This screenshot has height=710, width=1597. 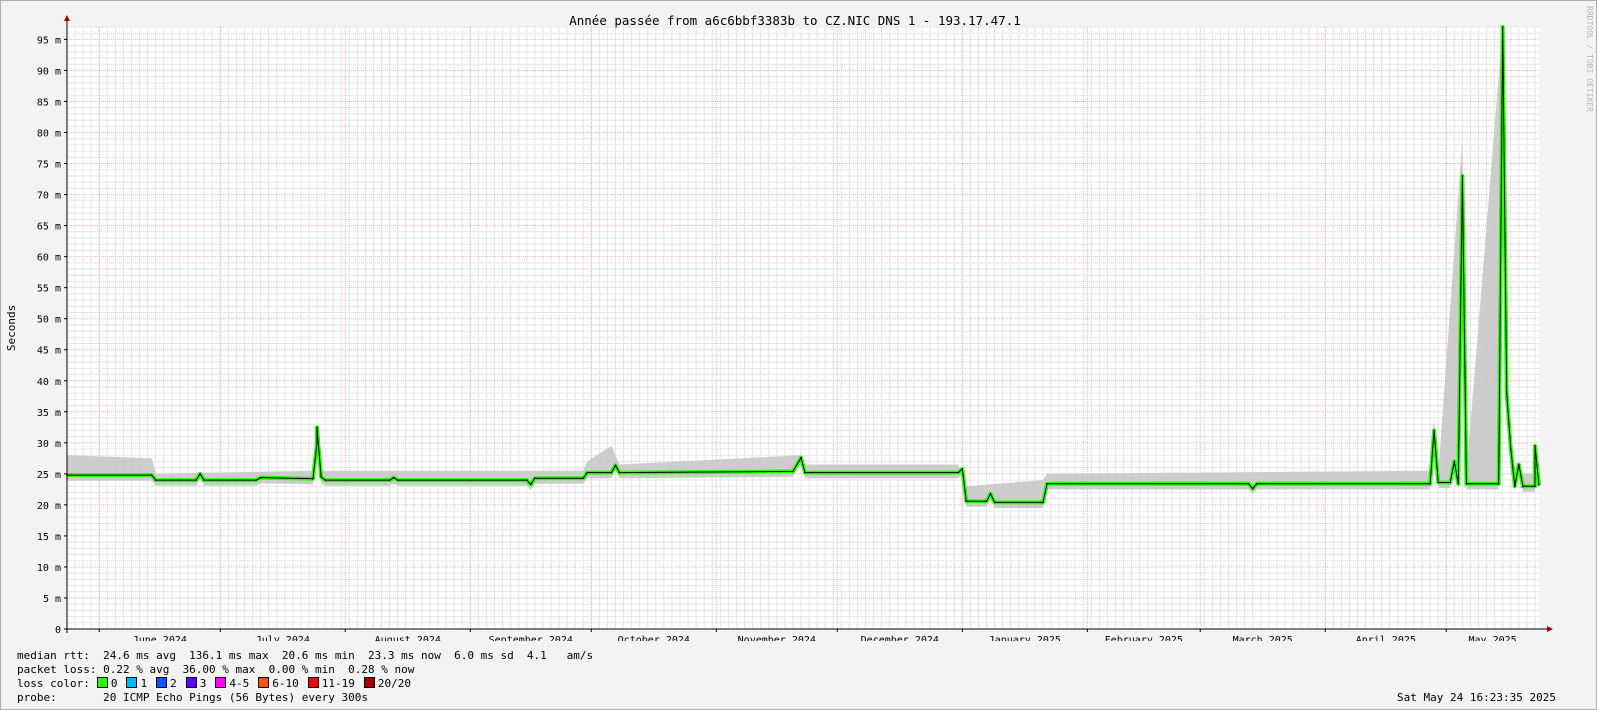 I want to click on y-tick-label: 70 m, so click(x=49, y=196).